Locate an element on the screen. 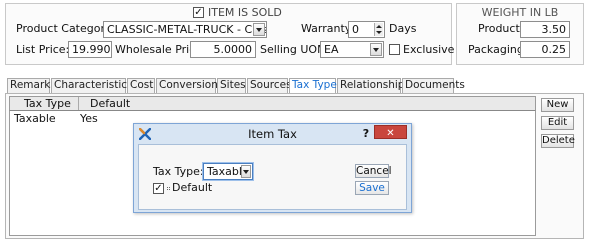 Image resolution: width=589 pixels, height=241 pixels. dialog-body: Tax Type: Taxable ✓ Default Cancel Save is located at coordinates (272, 177).